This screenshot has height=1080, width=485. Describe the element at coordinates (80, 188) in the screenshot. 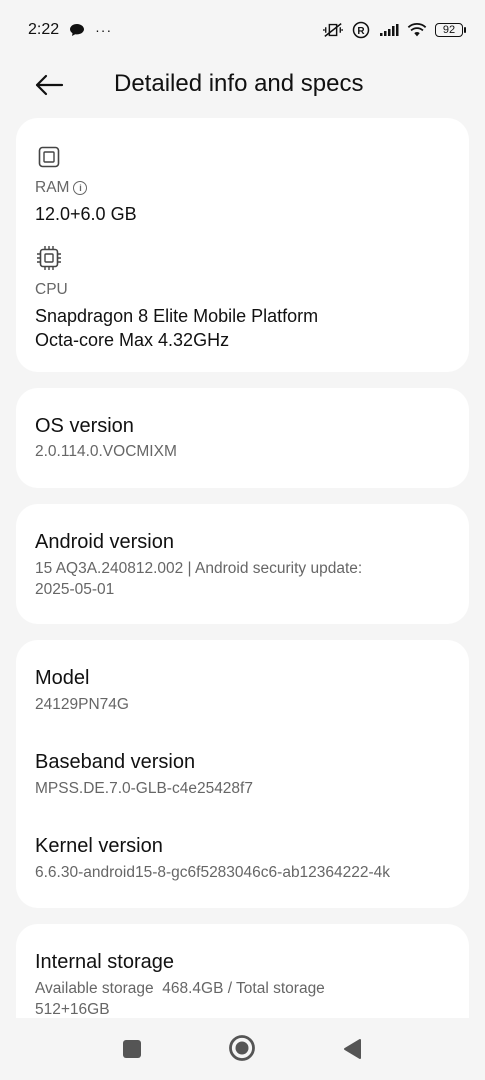

I see `info-icon: i` at that location.